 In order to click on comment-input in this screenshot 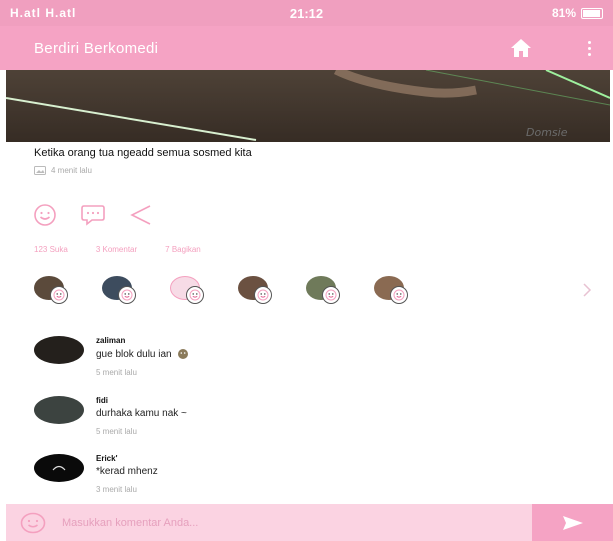, I will do `click(262, 522)`.